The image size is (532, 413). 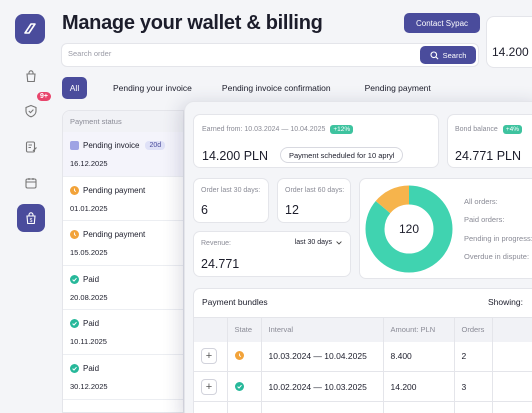 I want to click on bundles-showing-label: Showing:, so click(x=505, y=302).